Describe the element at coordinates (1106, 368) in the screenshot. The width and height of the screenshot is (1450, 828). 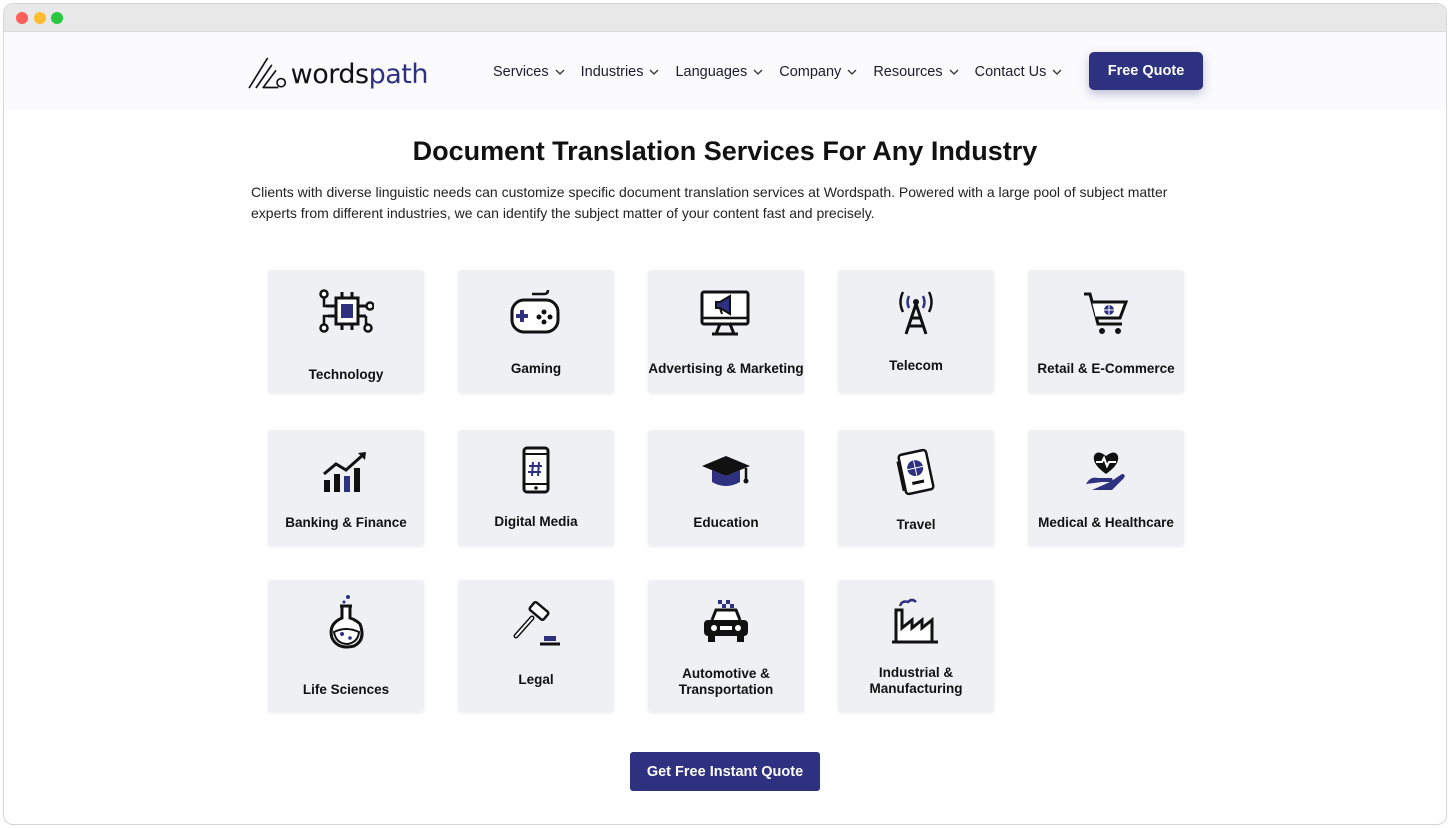
I see `industry-card-label: Retail & E-Commerce` at that location.